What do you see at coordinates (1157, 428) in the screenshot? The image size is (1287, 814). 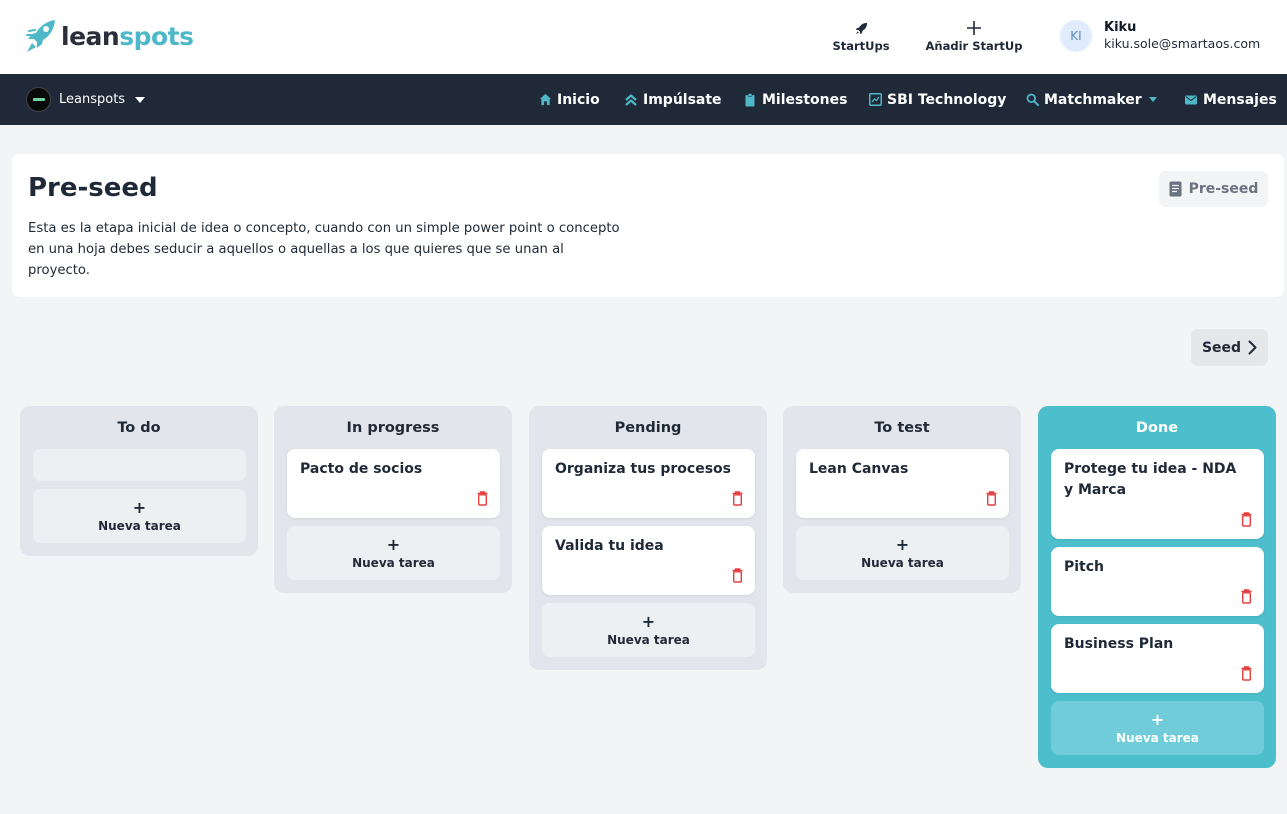 I see `column-title: Done` at bounding box center [1157, 428].